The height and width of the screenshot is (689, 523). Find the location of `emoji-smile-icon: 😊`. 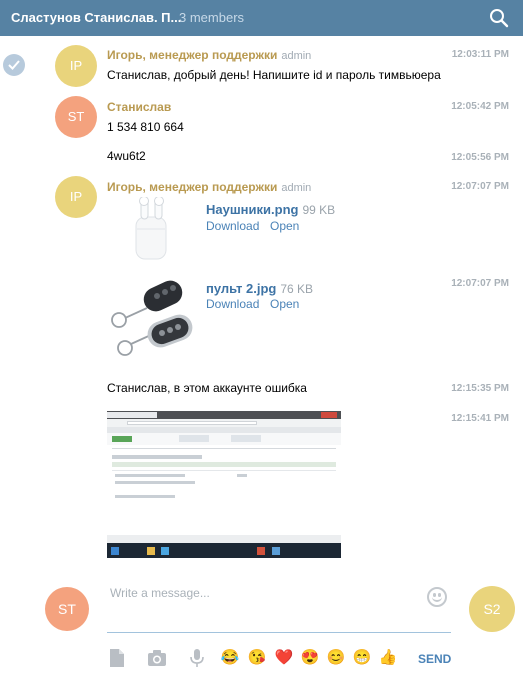

emoji-smile-icon: 😊 is located at coordinates (336, 658).